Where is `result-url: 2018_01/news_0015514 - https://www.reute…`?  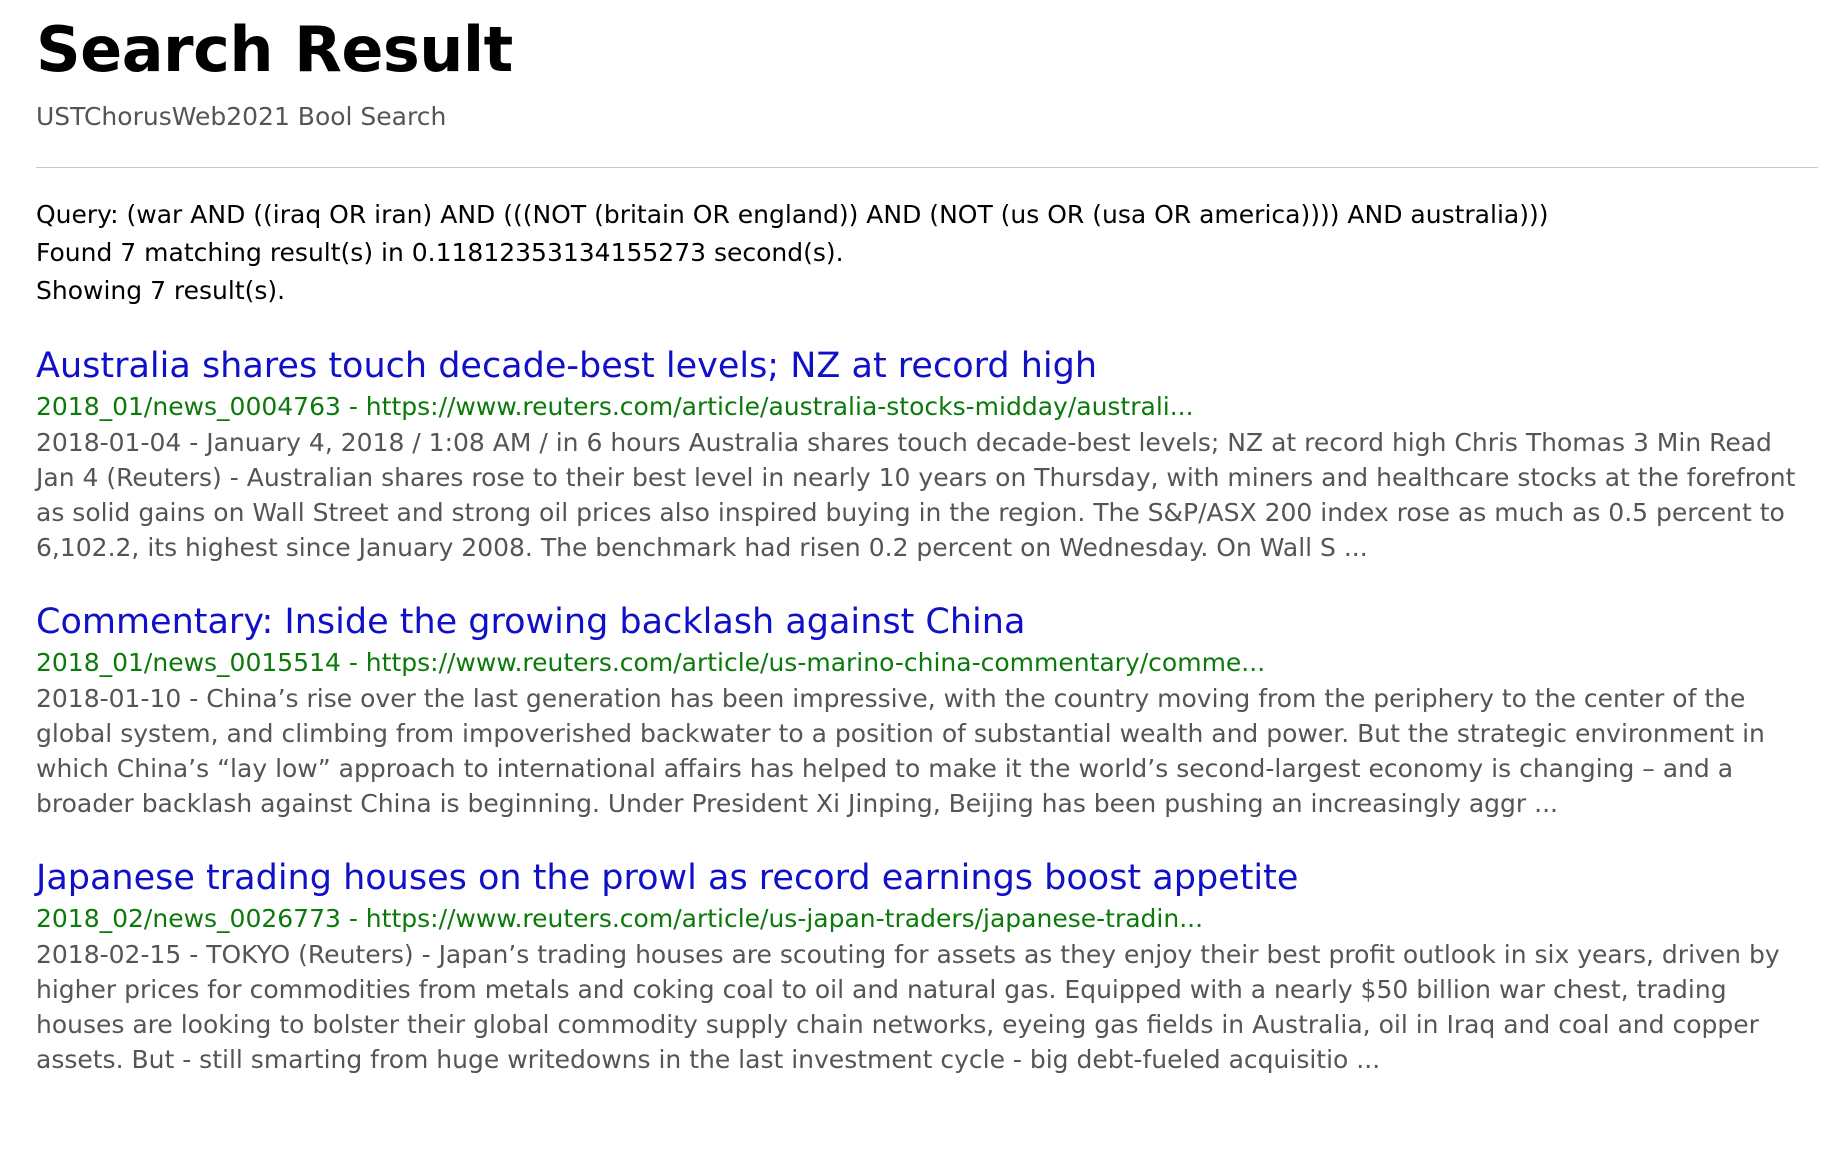
result-url: 2018_01/news_0015514 - https://www.reute… is located at coordinates (922, 663).